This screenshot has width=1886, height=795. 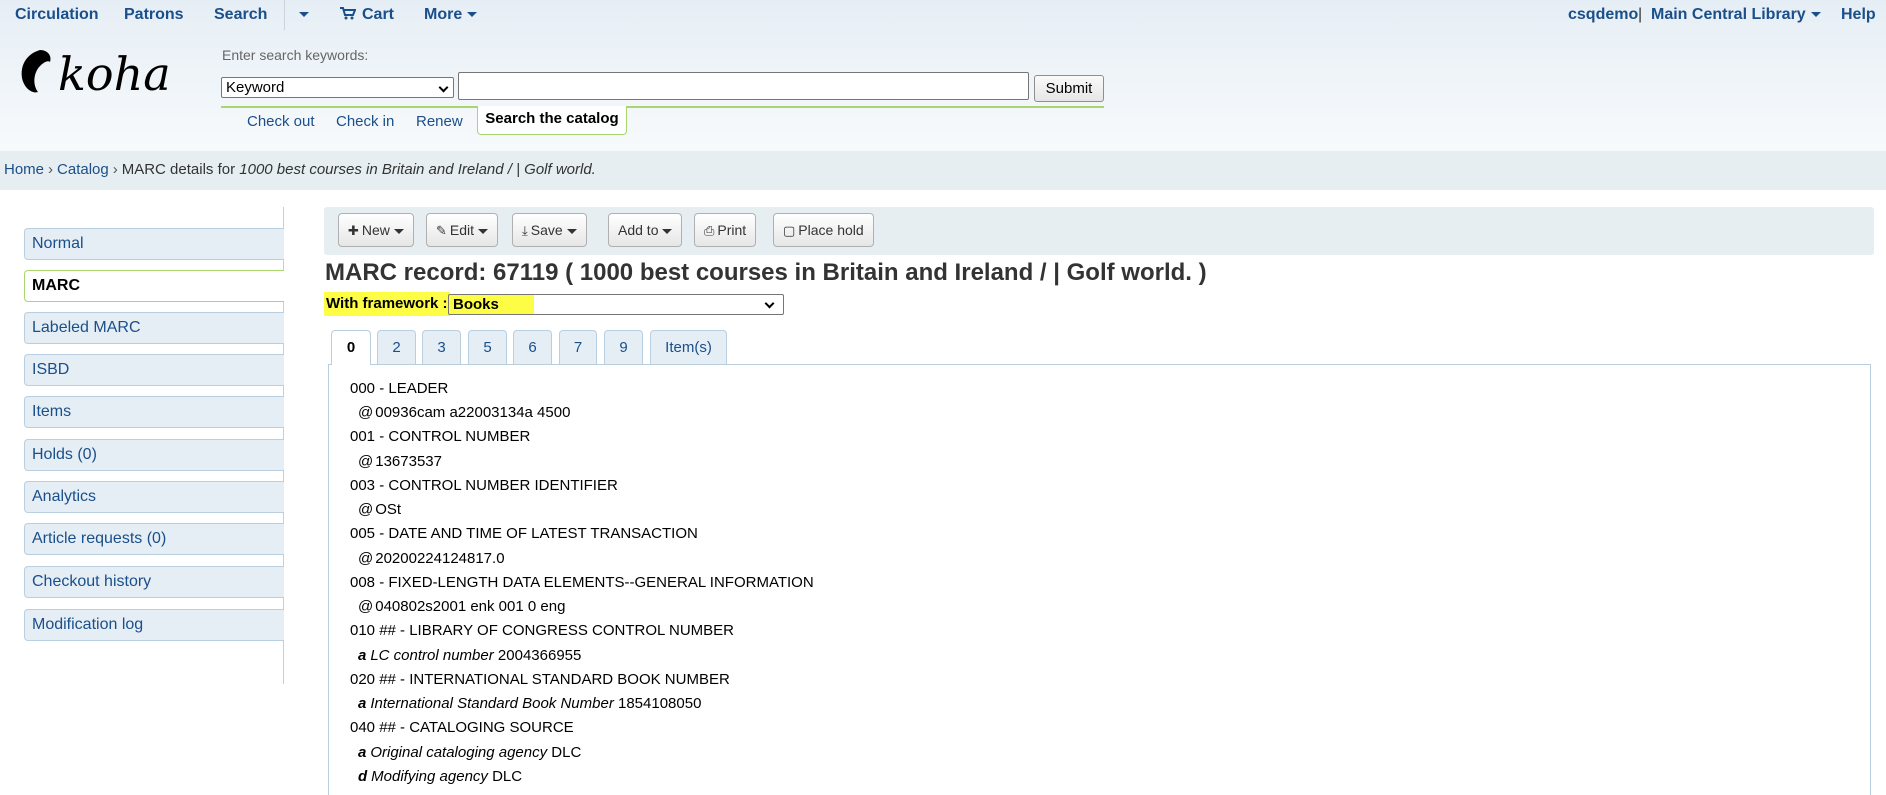 What do you see at coordinates (353, 230) in the screenshot?
I see `plus-icon: ✚` at bounding box center [353, 230].